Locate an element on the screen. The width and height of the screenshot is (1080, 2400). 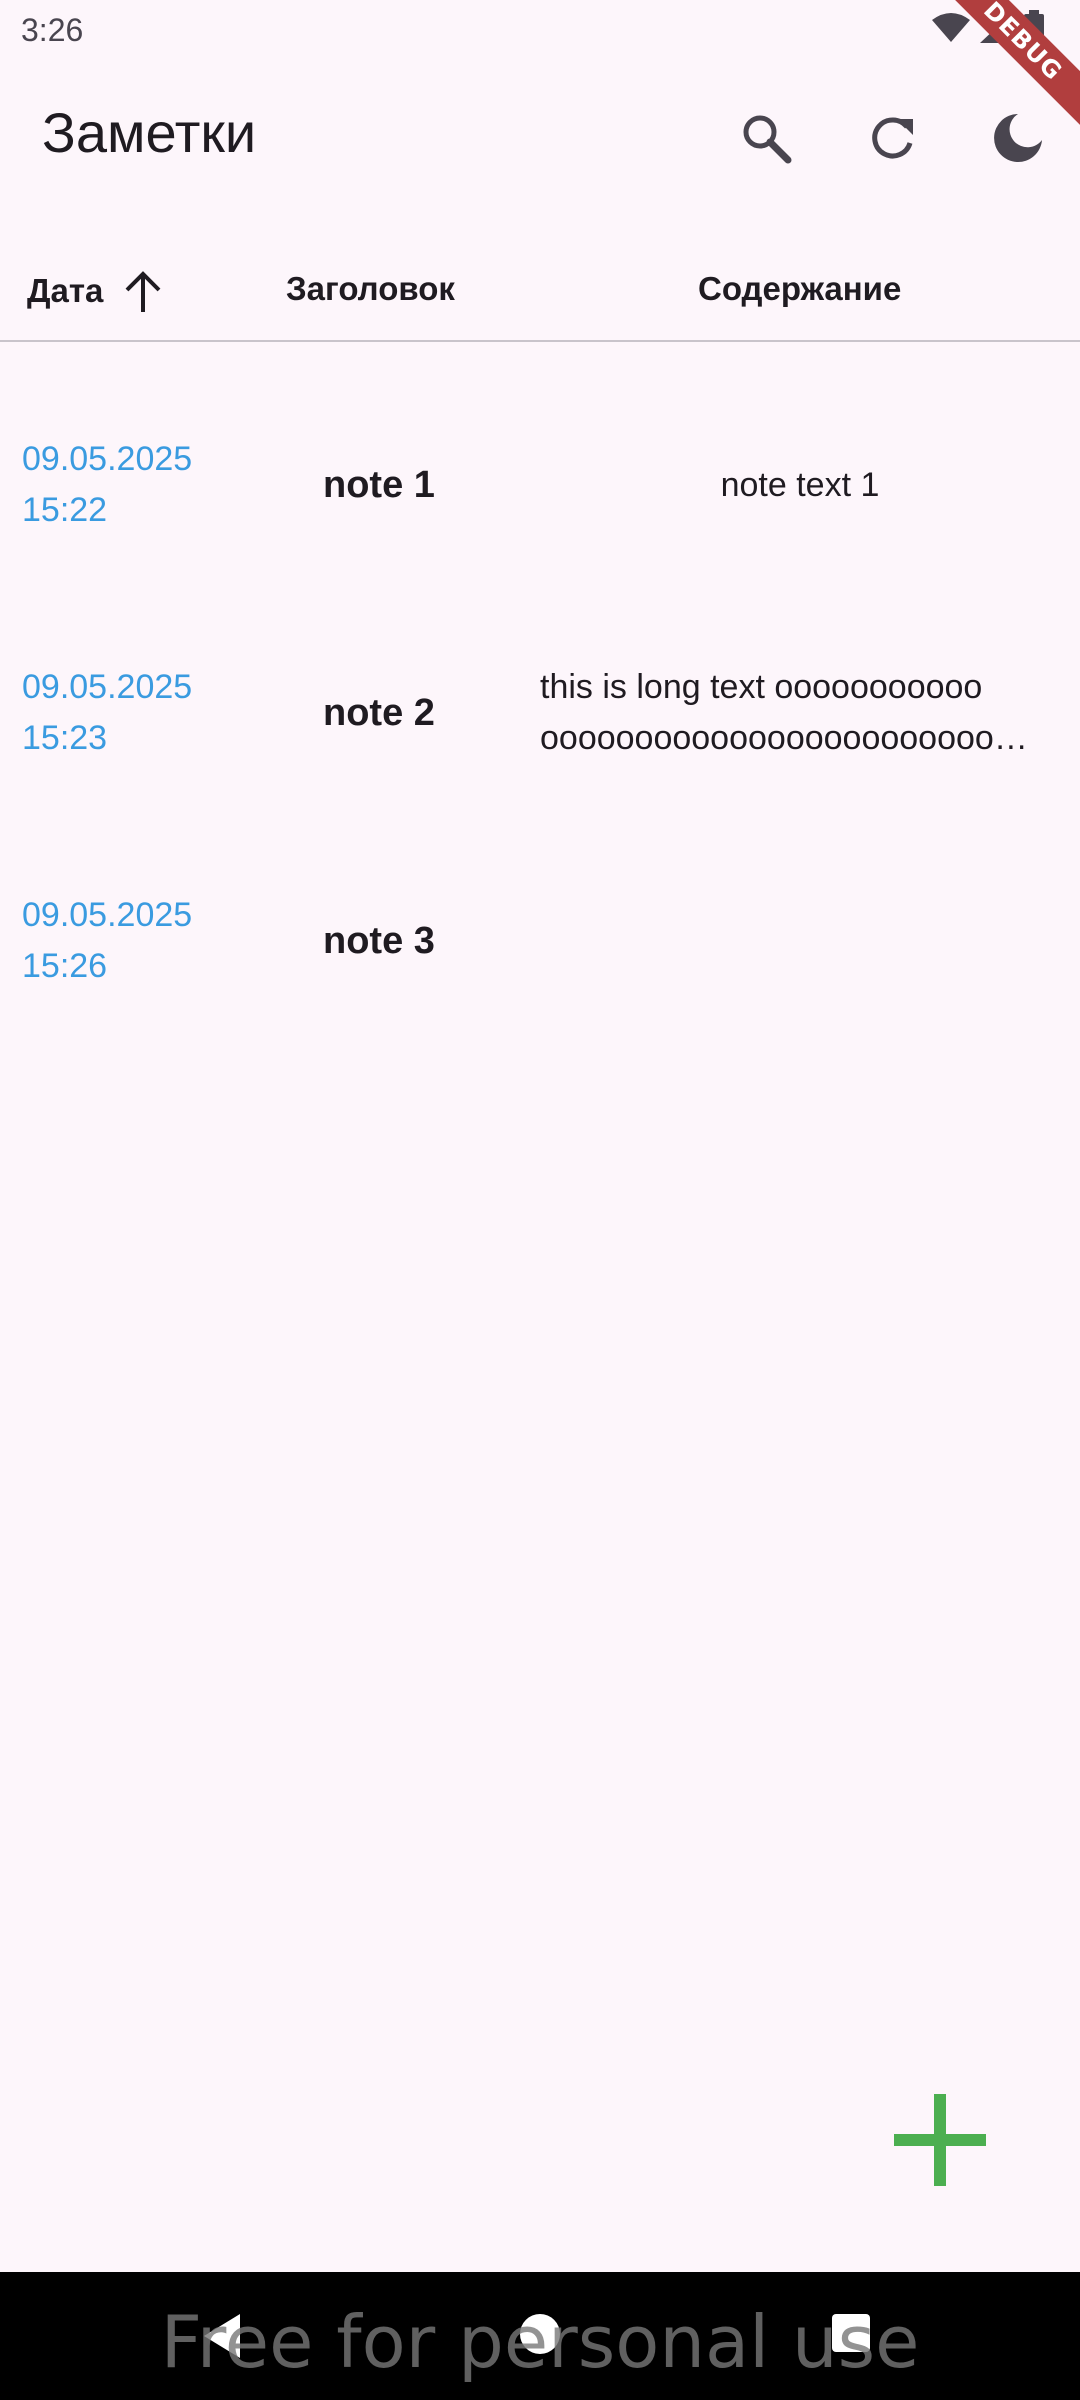
row-title: note 1 is located at coordinates (379, 485).